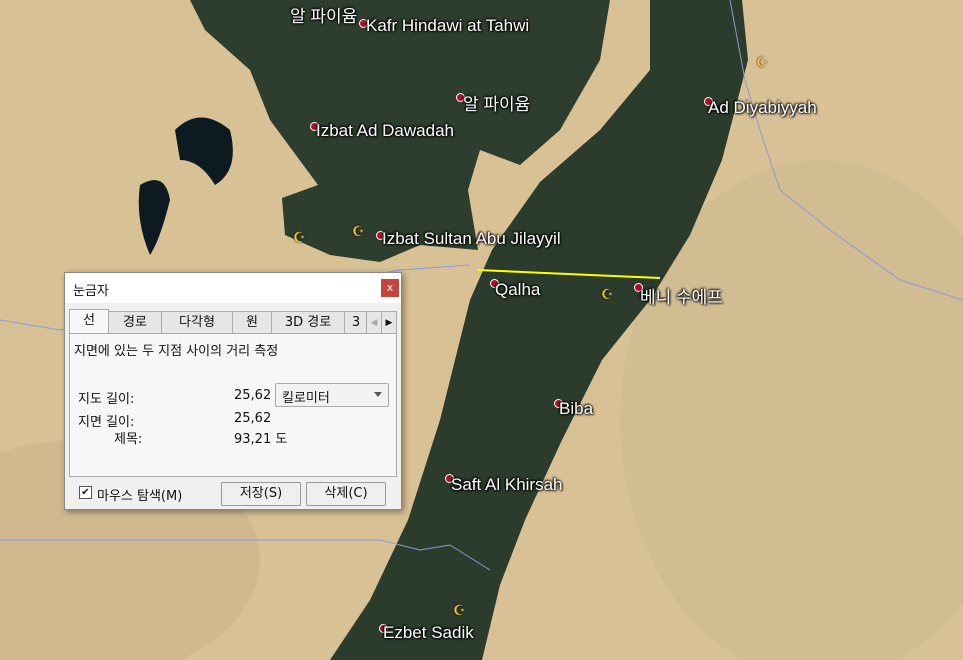  Describe the element at coordinates (428, 633) in the screenshot. I see `map-label-ezbet-sadik: Ezbet Sadik` at that location.